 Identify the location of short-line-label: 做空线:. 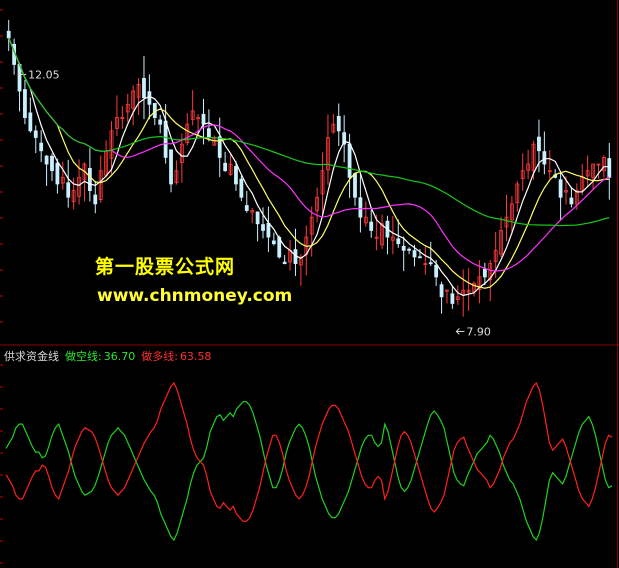
(83, 356).